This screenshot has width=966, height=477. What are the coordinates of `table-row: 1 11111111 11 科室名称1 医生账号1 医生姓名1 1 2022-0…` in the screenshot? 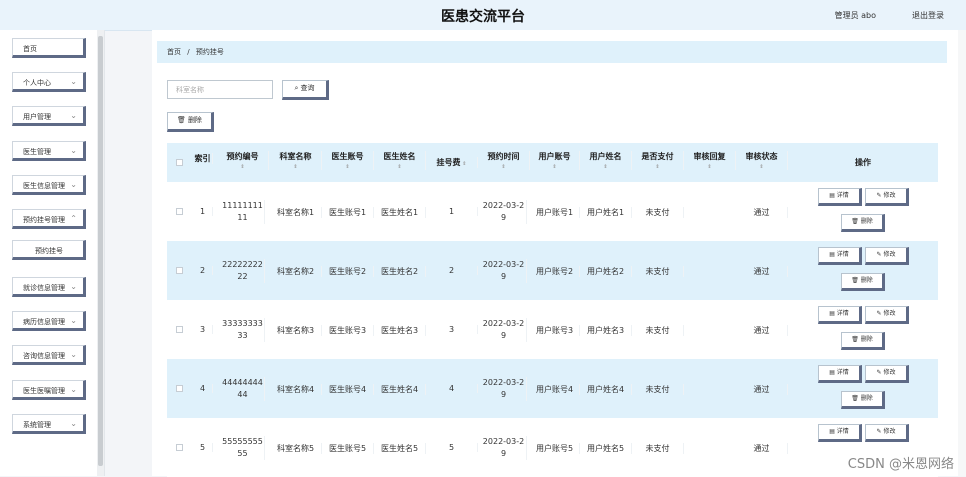 It's located at (552, 211).